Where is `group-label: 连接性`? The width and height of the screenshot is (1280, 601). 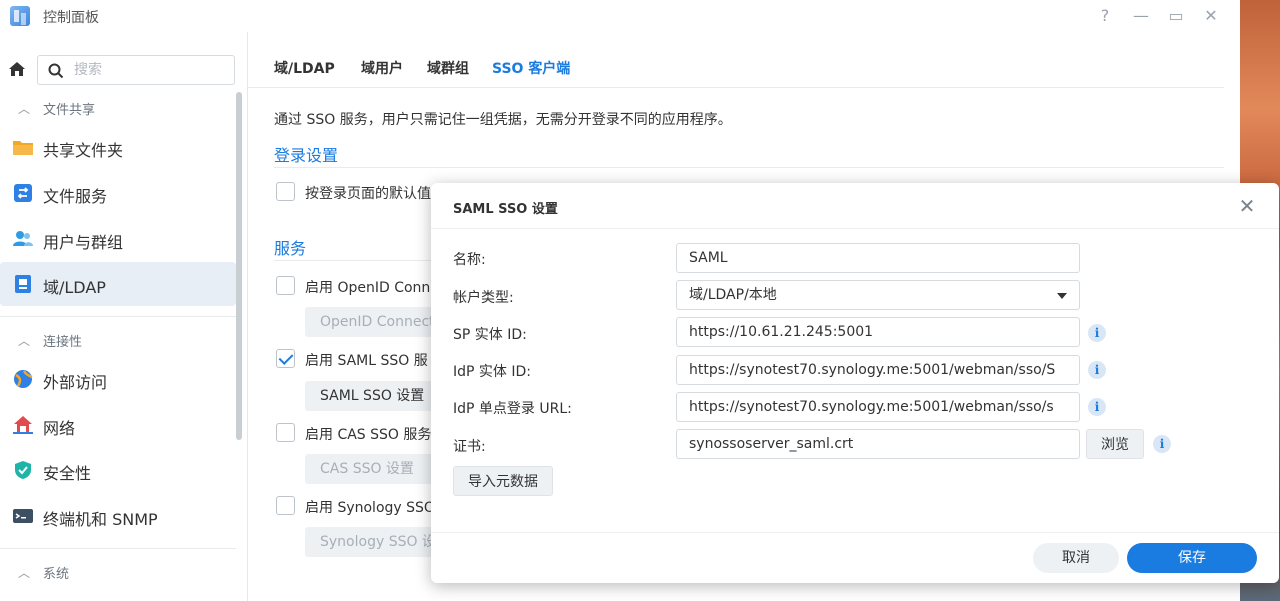 group-label: 连接性 is located at coordinates (63, 342).